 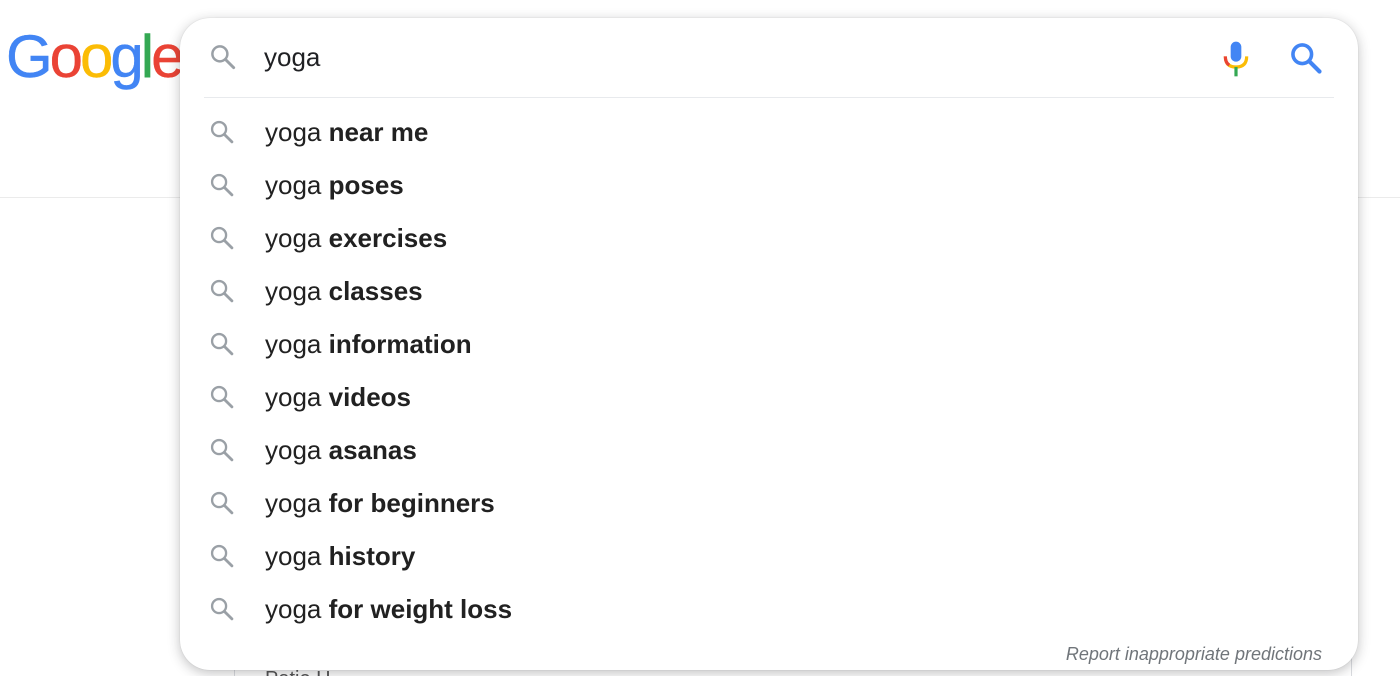 What do you see at coordinates (168, 56) in the screenshot?
I see `logo-letter: e` at bounding box center [168, 56].